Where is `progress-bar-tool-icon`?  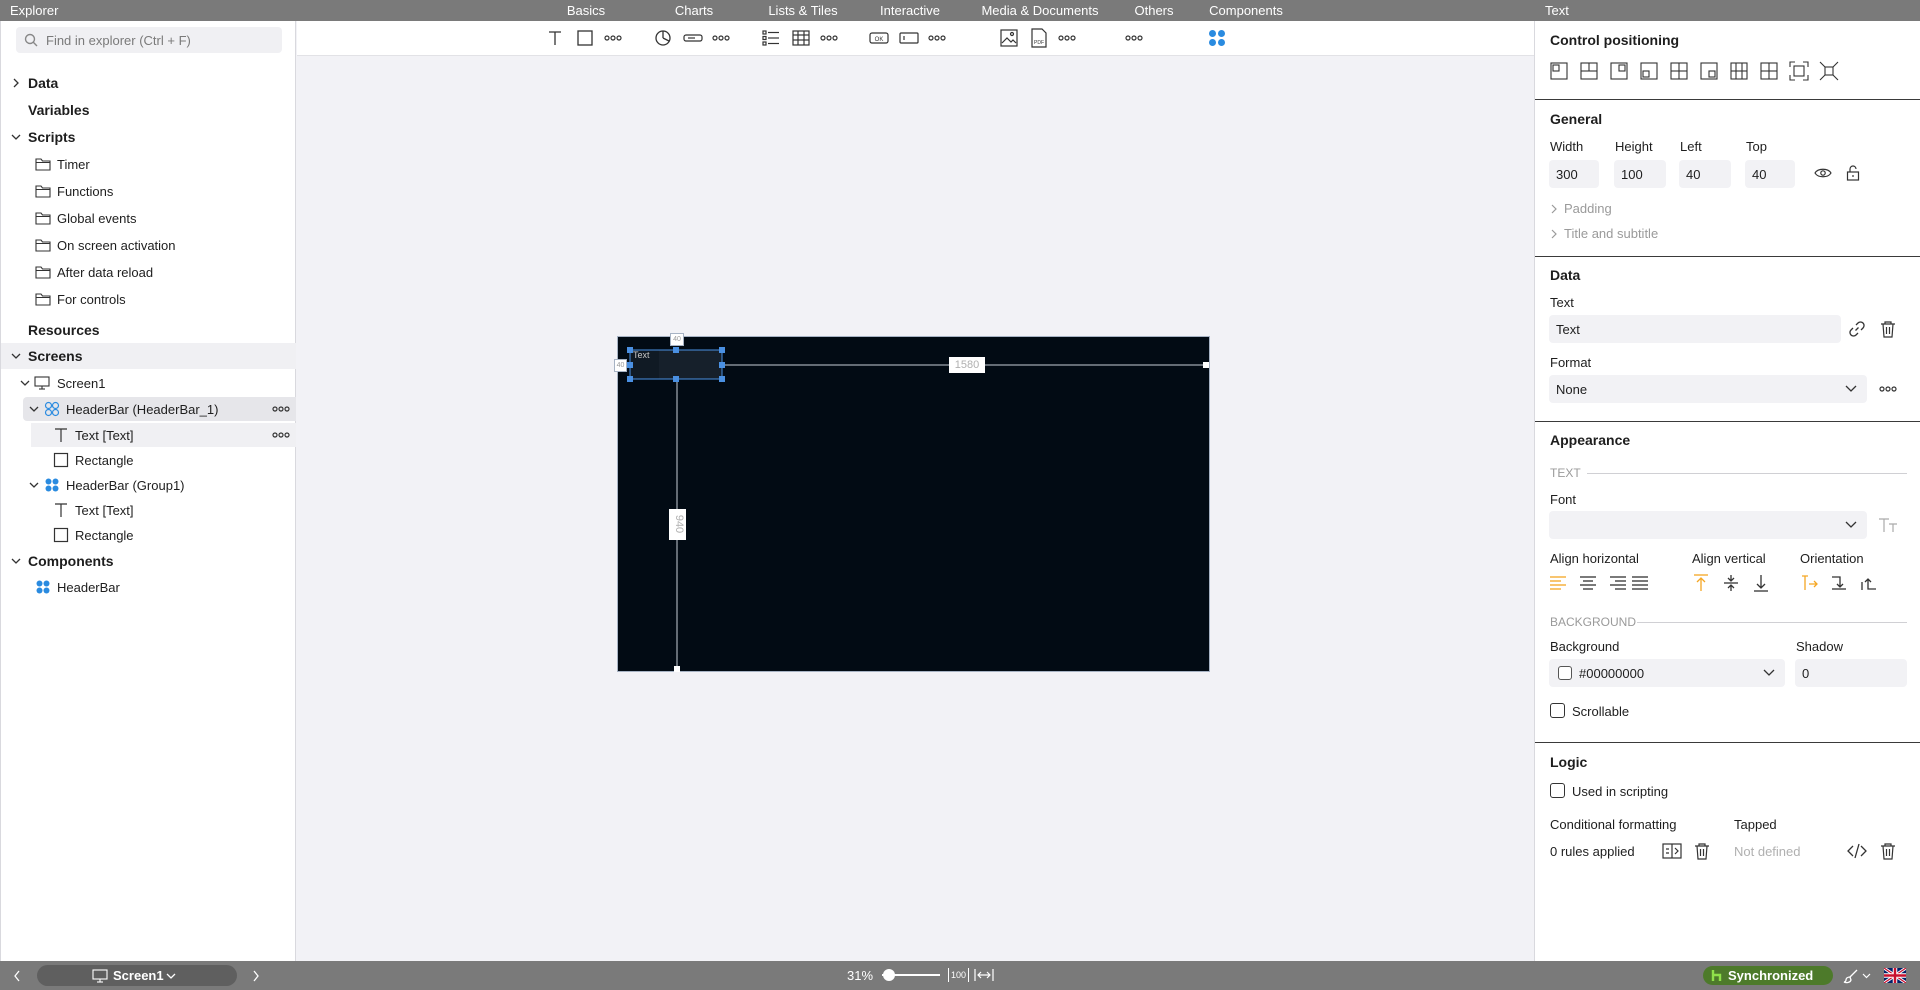
progress-bar-tool-icon is located at coordinates (693, 38).